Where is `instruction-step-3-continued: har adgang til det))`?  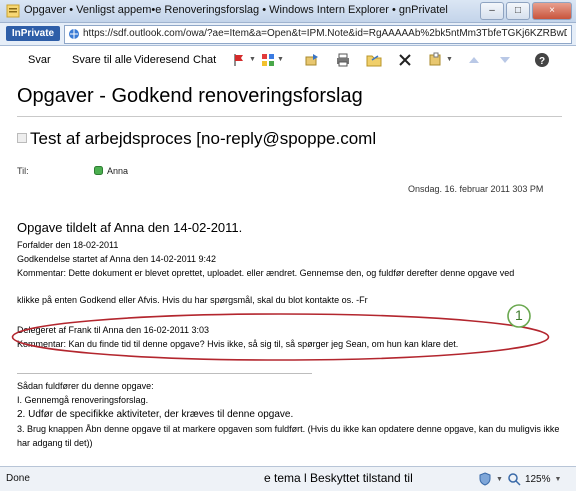
instruction-step-3-continued: har adgang til det)) is located at coordinates (55, 443).